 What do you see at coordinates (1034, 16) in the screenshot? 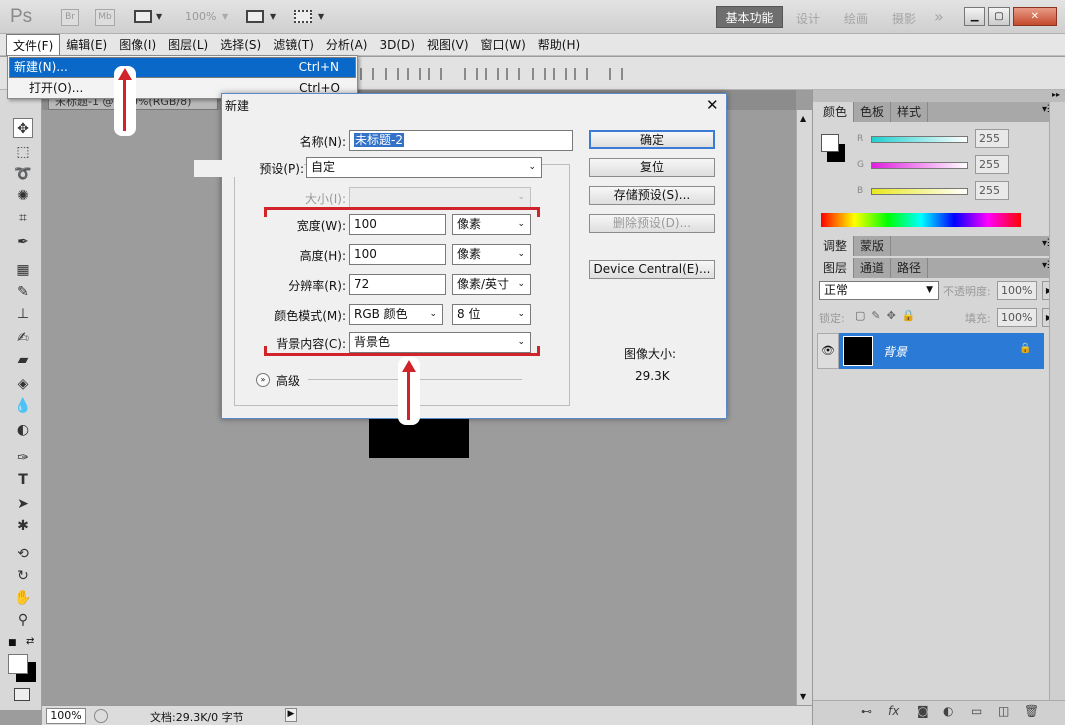
I see `close-icon: ✕` at bounding box center [1034, 16].